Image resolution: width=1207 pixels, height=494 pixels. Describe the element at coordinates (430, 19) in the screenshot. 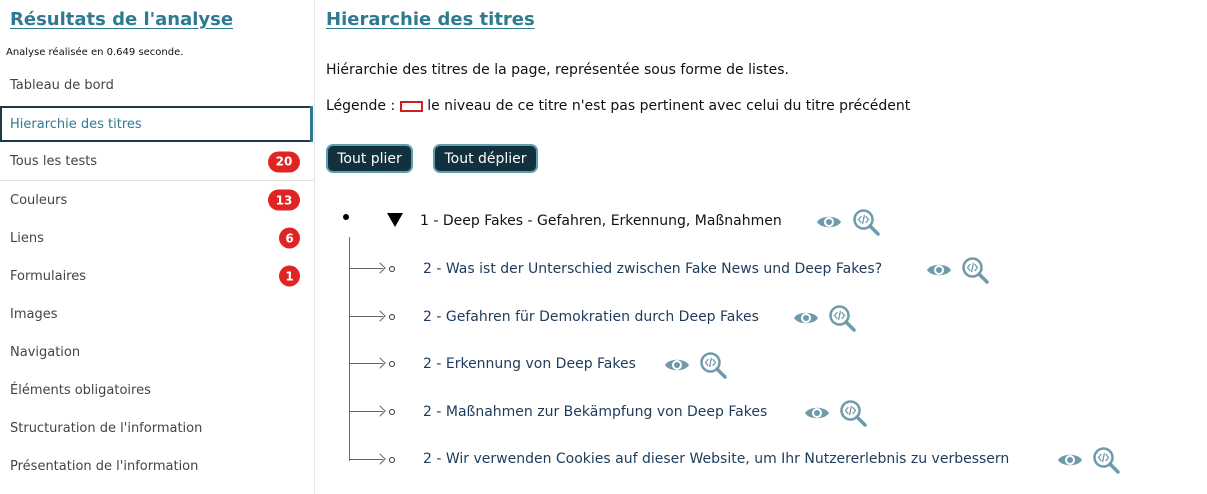

I see `page-title: Hierarchie des titres` at that location.